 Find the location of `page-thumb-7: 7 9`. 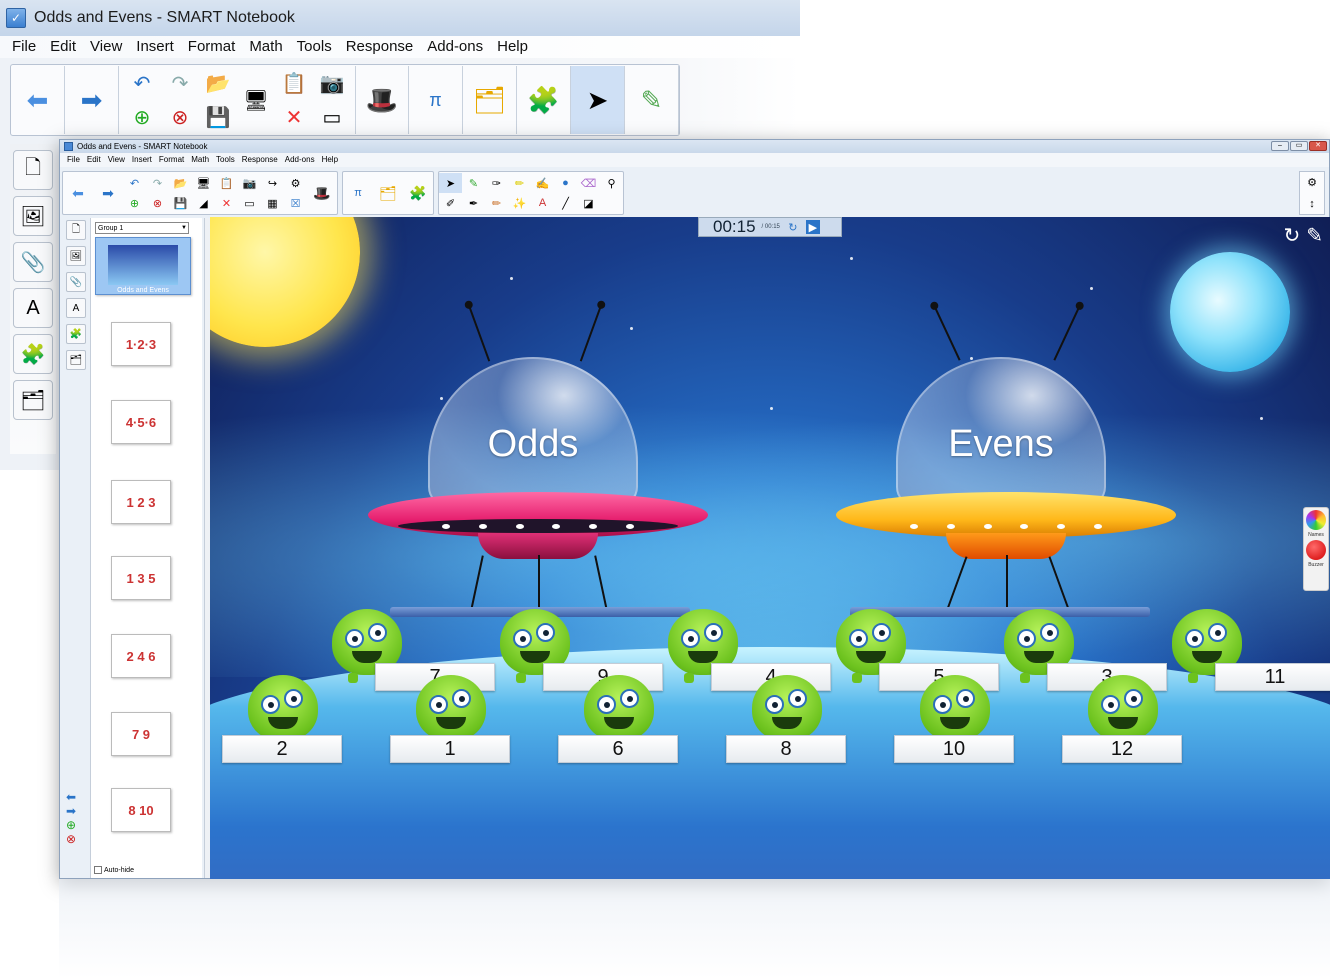

page-thumb-7: 7 9 is located at coordinates (141, 734).